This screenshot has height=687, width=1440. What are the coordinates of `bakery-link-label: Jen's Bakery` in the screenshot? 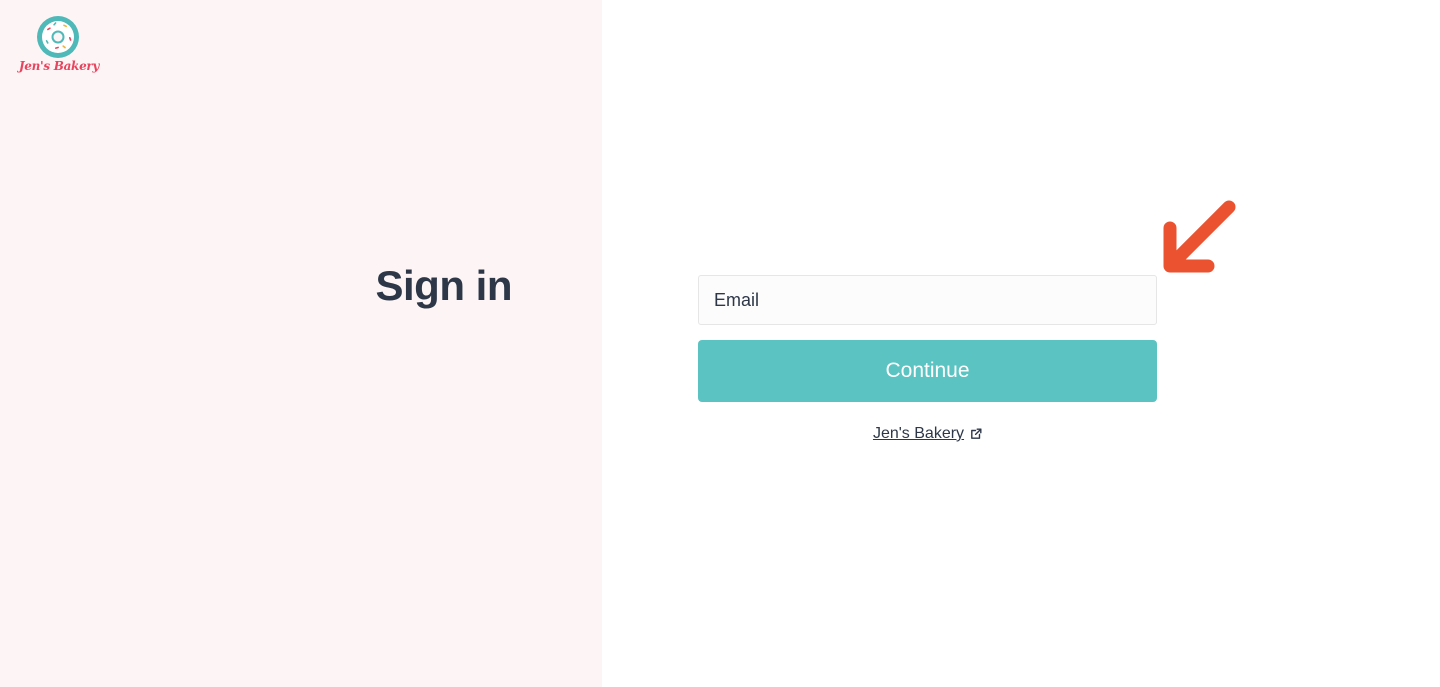 It's located at (918, 433).